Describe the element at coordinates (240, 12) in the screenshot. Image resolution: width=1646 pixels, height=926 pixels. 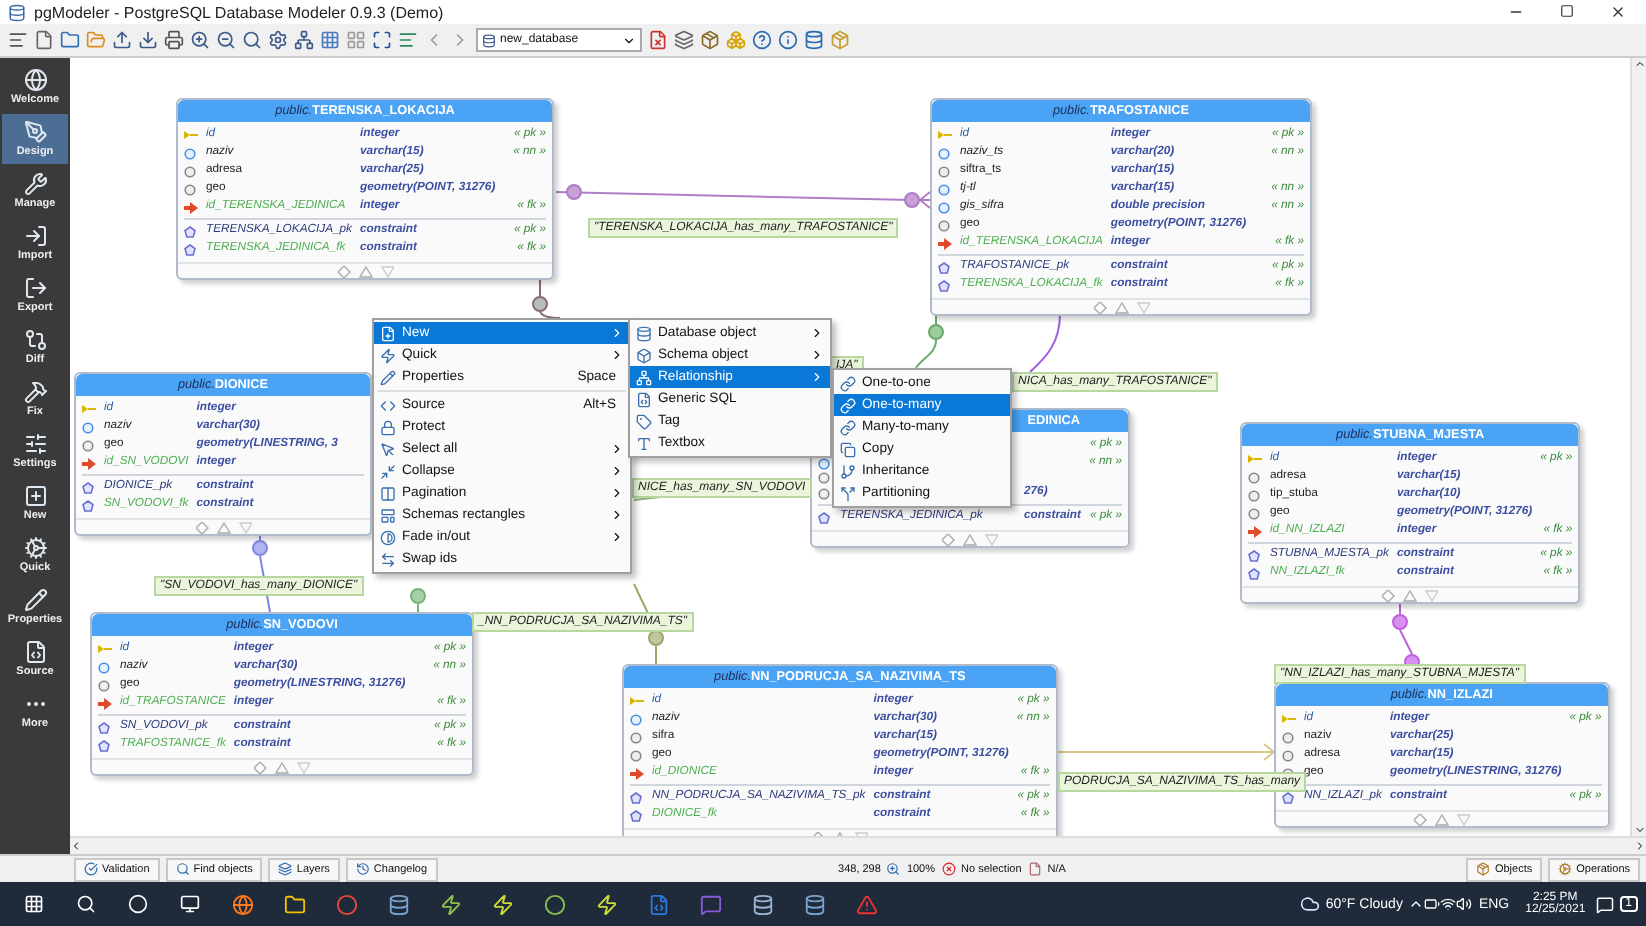
I see `window-title: pgModeler - PostgreSQL Database Modeler 0.9.3 (Demo)` at that location.